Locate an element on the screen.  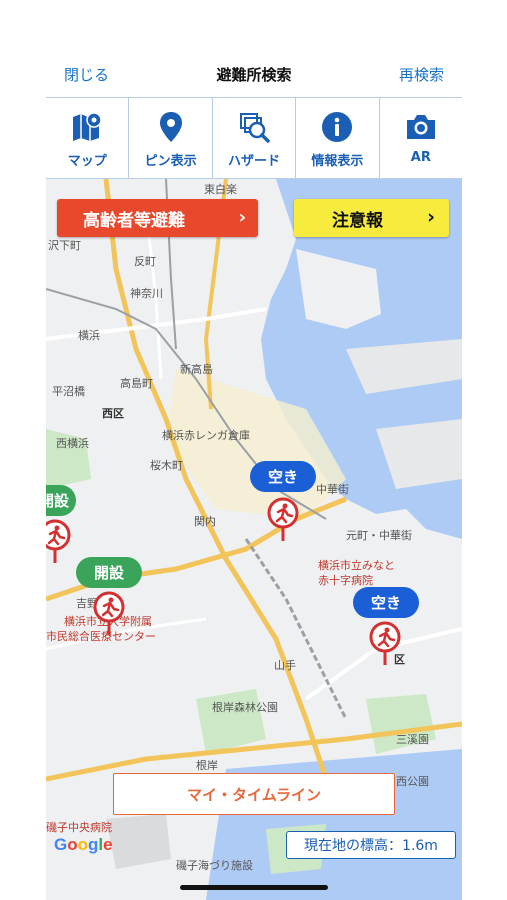
place-label: 横浜 is located at coordinates (89, 335).